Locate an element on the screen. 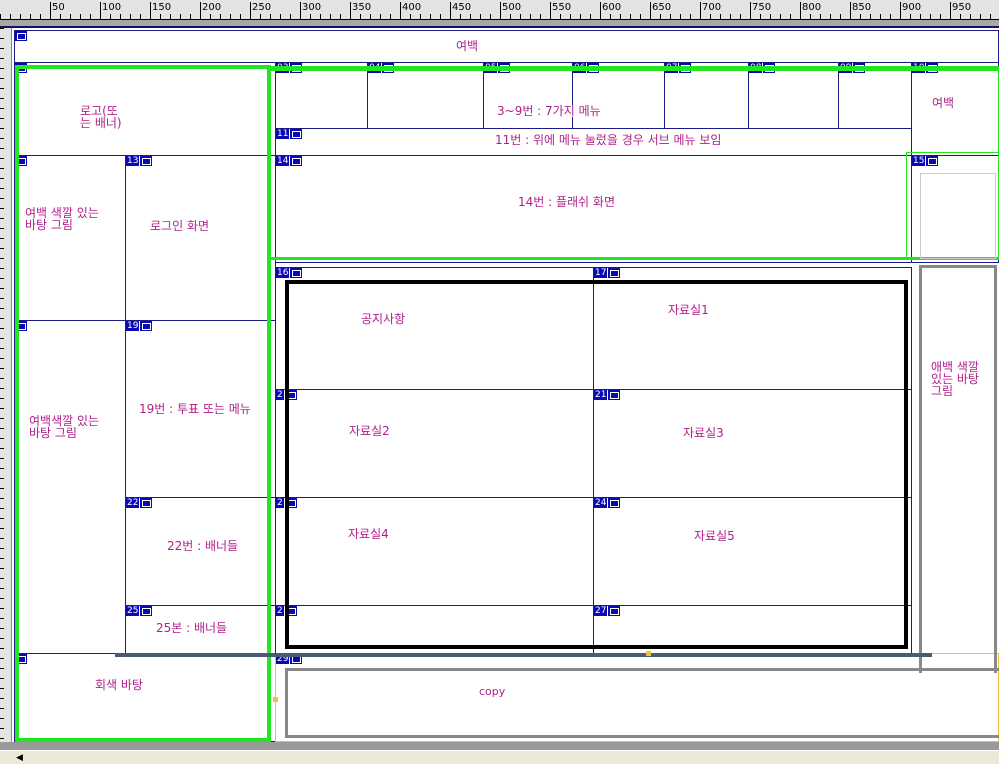 The height and width of the screenshot is (764, 999). layout-cell-menu: 05 is located at coordinates (528, 95).